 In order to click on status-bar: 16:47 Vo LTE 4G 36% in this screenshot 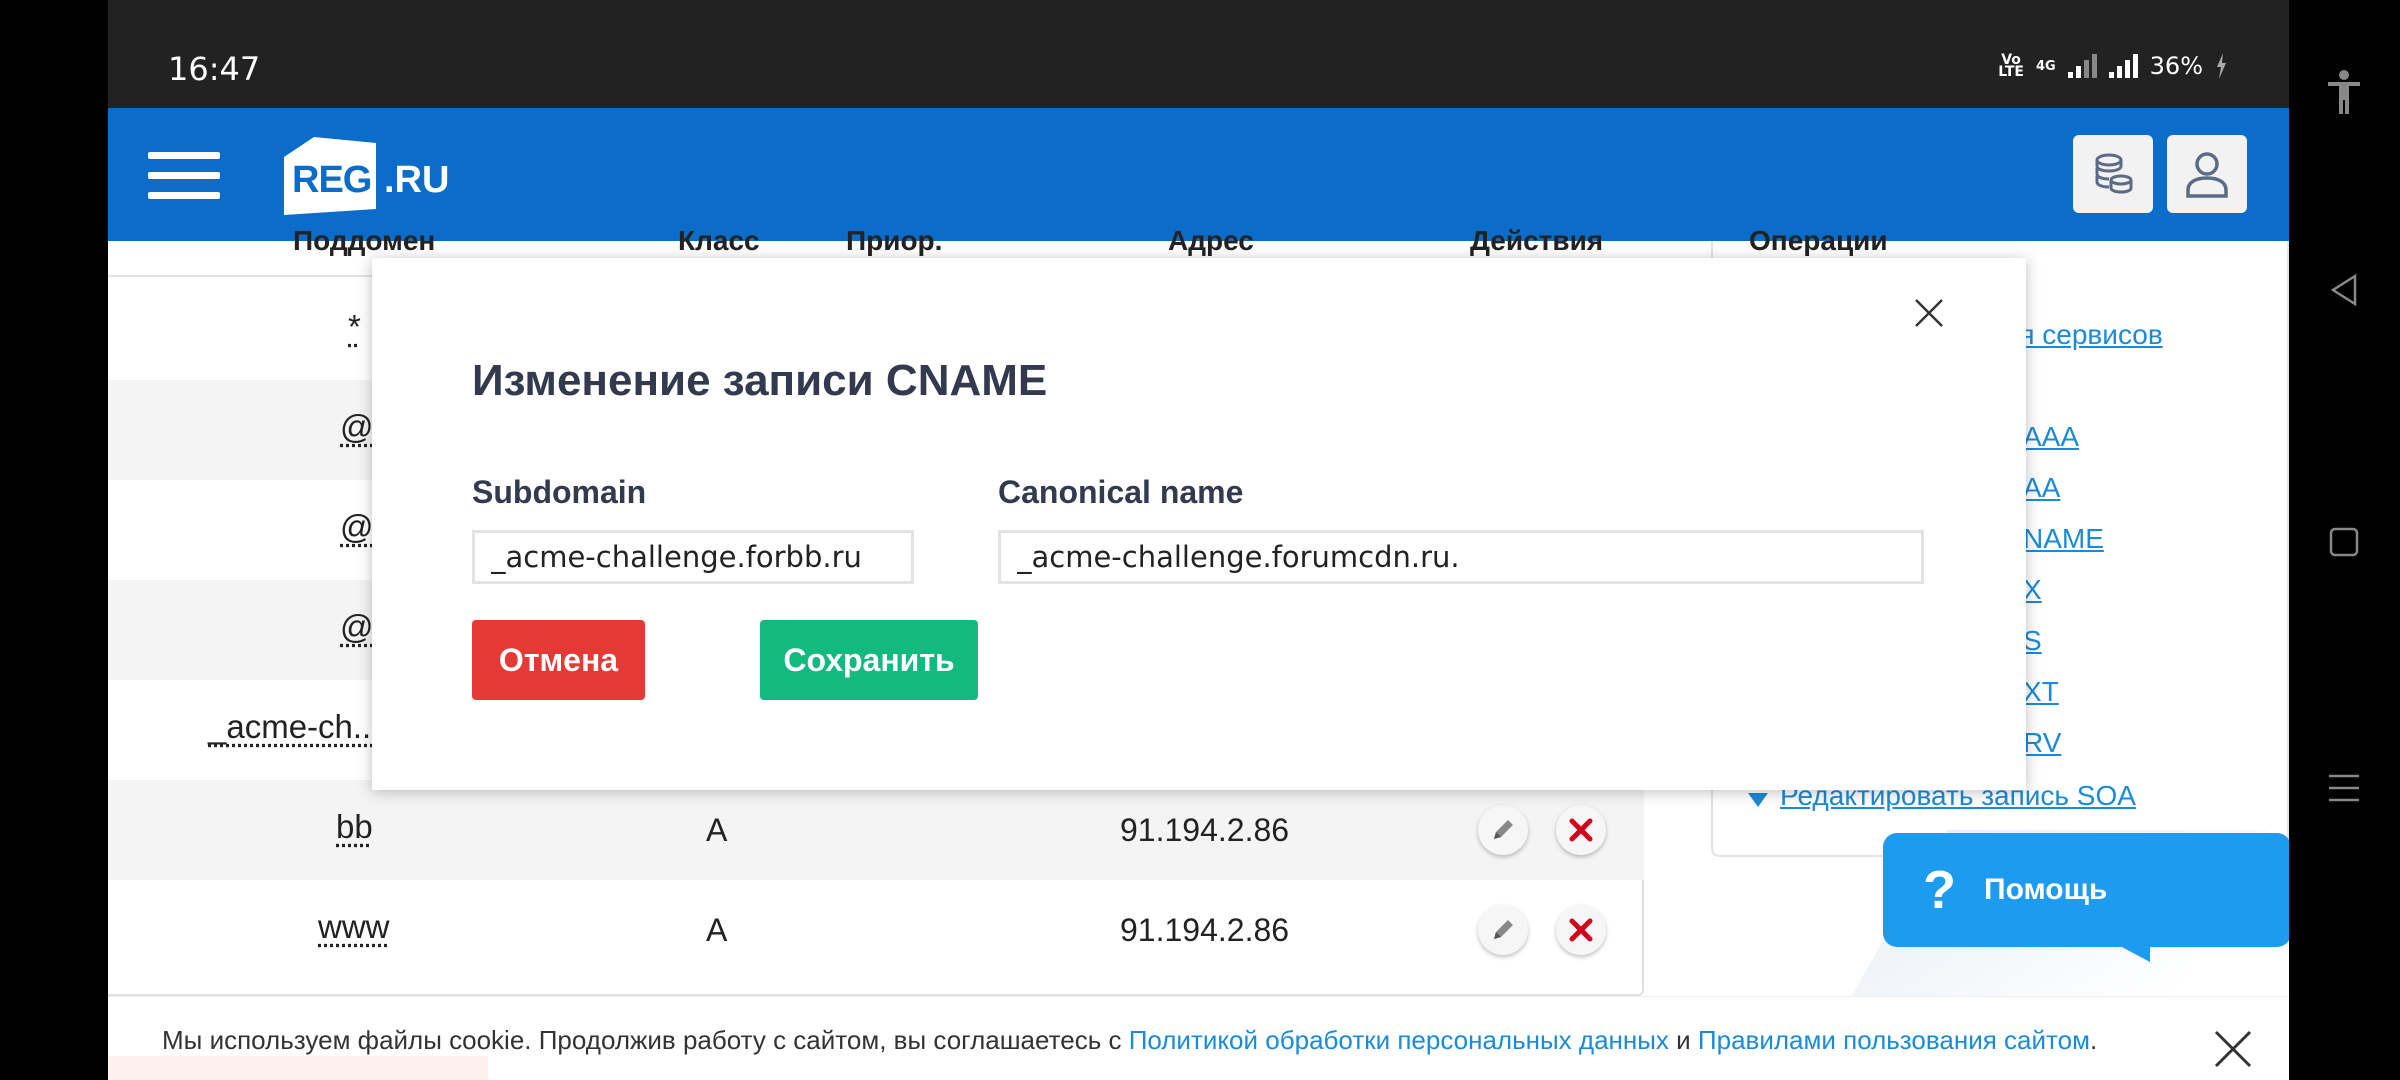, I will do `click(1198, 54)`.